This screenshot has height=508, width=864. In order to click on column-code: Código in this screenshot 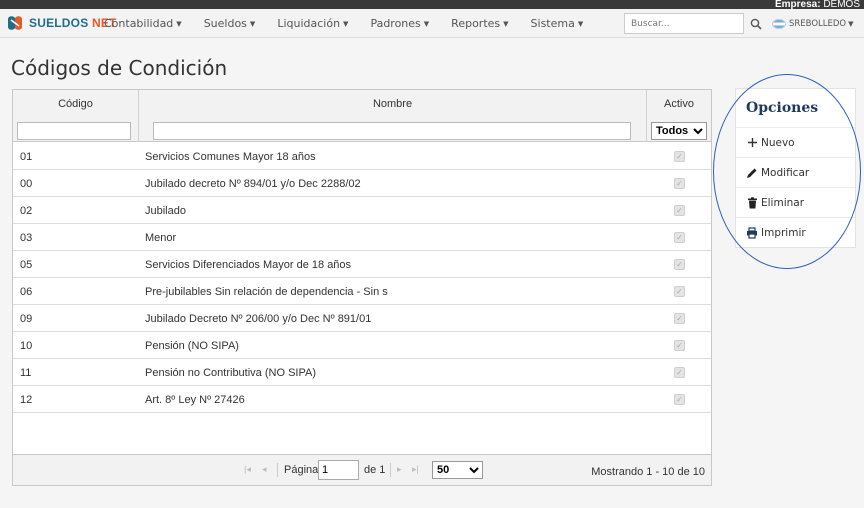, I will do `click(76, 116)`.